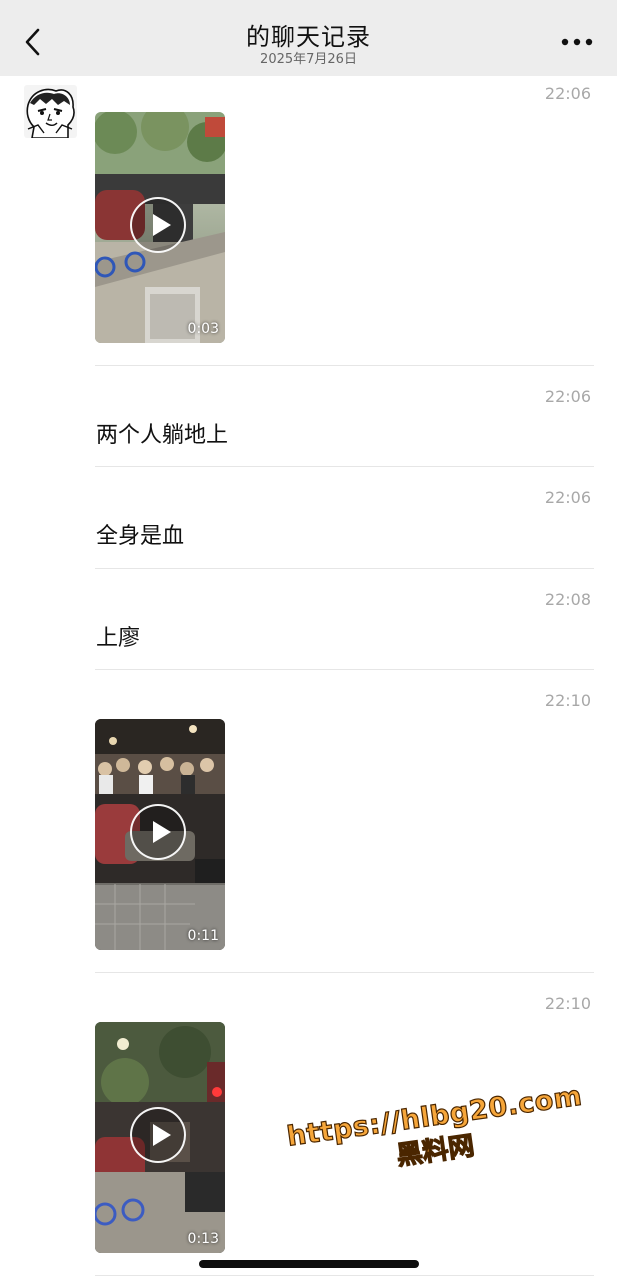 The image size is (617, 1280). I want to click on page-date: 2025年7月26日, so click(308, 59).